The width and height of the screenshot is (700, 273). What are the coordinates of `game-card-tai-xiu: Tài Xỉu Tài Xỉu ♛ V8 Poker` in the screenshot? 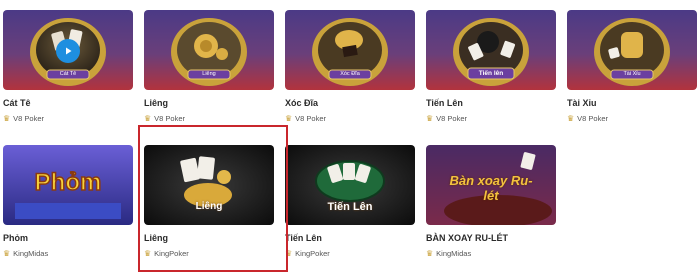 It's located at (632, 69).